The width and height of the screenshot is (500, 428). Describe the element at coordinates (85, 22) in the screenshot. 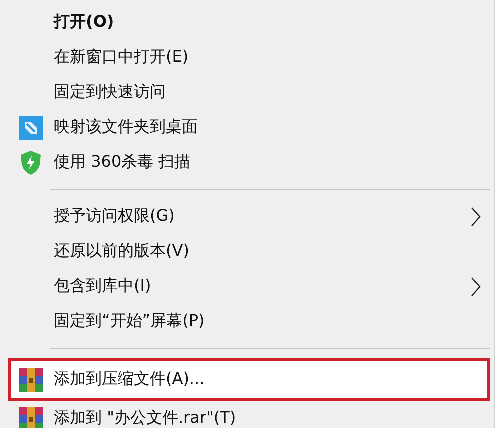

I see `menu-item-label: 打开(O)` at that location.